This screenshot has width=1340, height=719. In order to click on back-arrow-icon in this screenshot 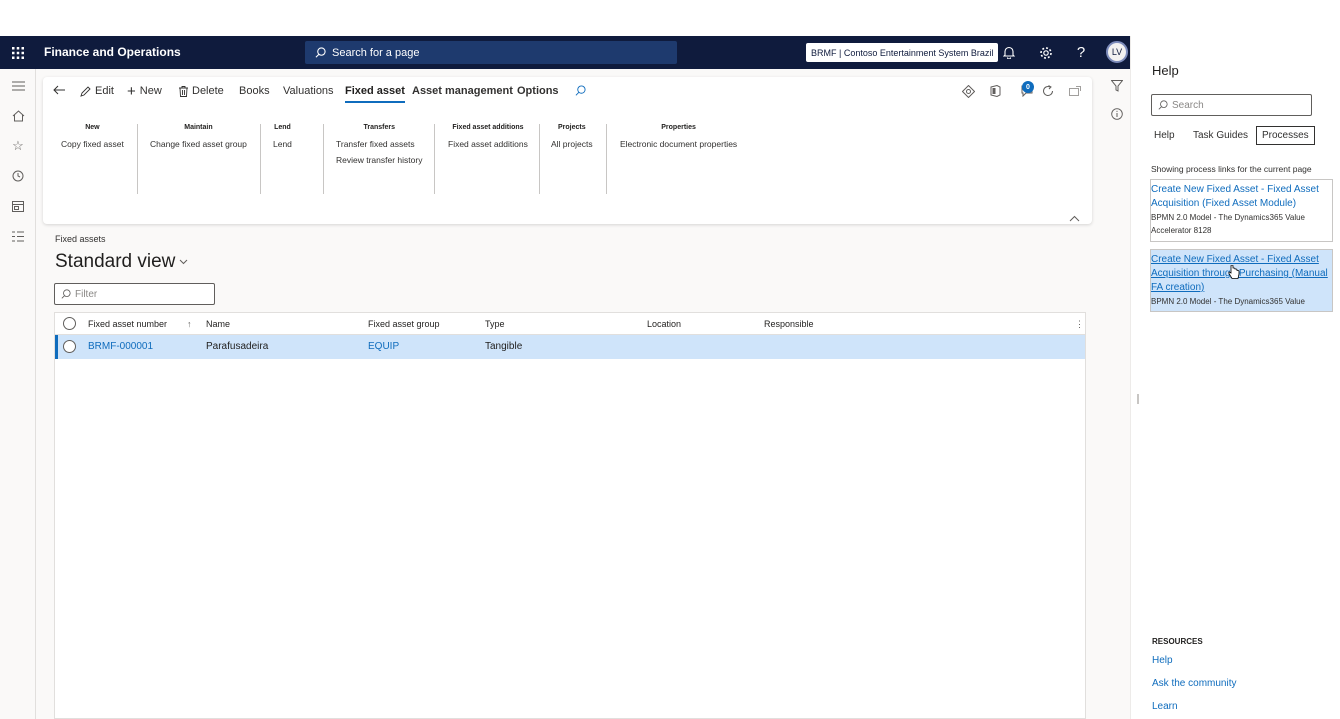, I will do `click(59, 90)`.